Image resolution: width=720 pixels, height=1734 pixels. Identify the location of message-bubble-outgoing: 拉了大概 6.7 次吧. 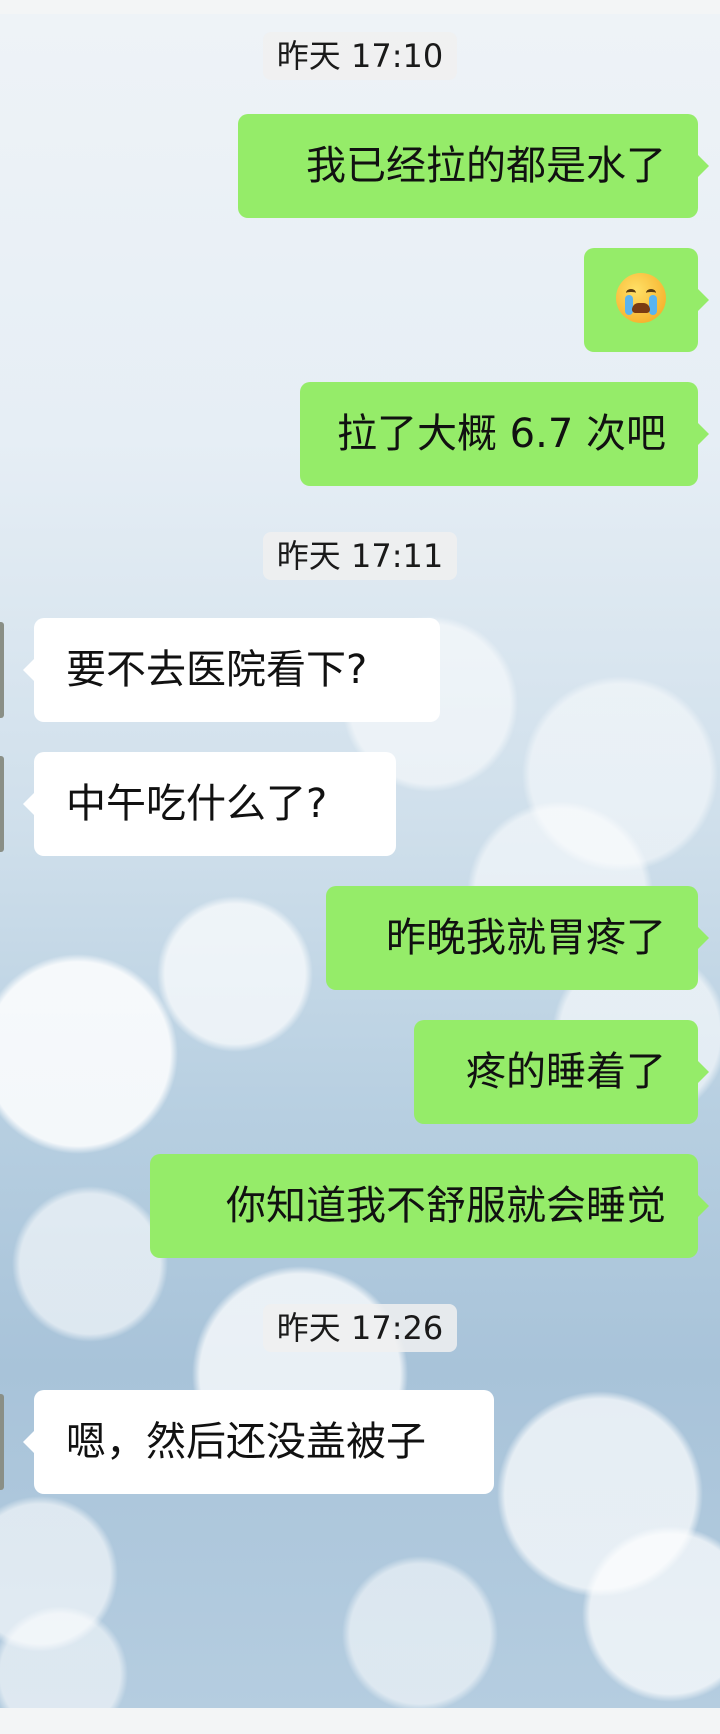
(504, 434).